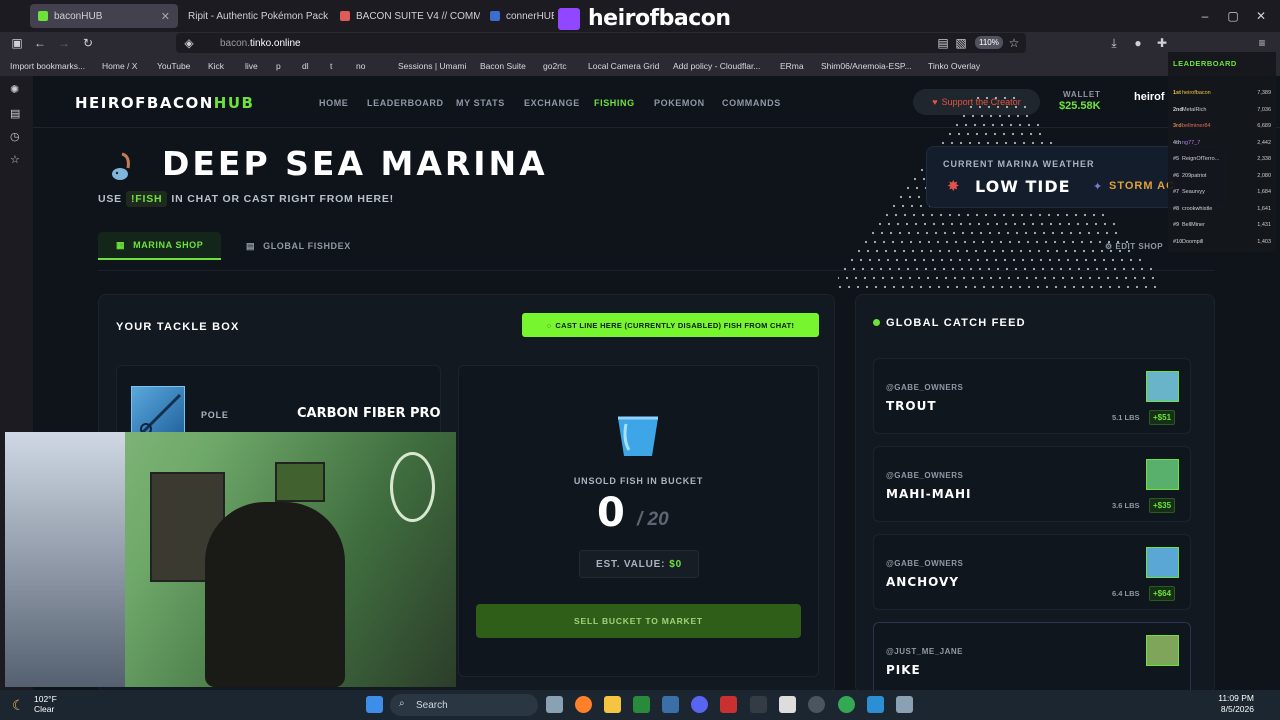 Image resolution: width=1280 pixels, height=720 pixels. What do you see at coordinates (298, 246) in the screenshot?
I see `tab-global-fishdex: ▤ GLOBAL FISHDEX` at bounding box center [298, 246].